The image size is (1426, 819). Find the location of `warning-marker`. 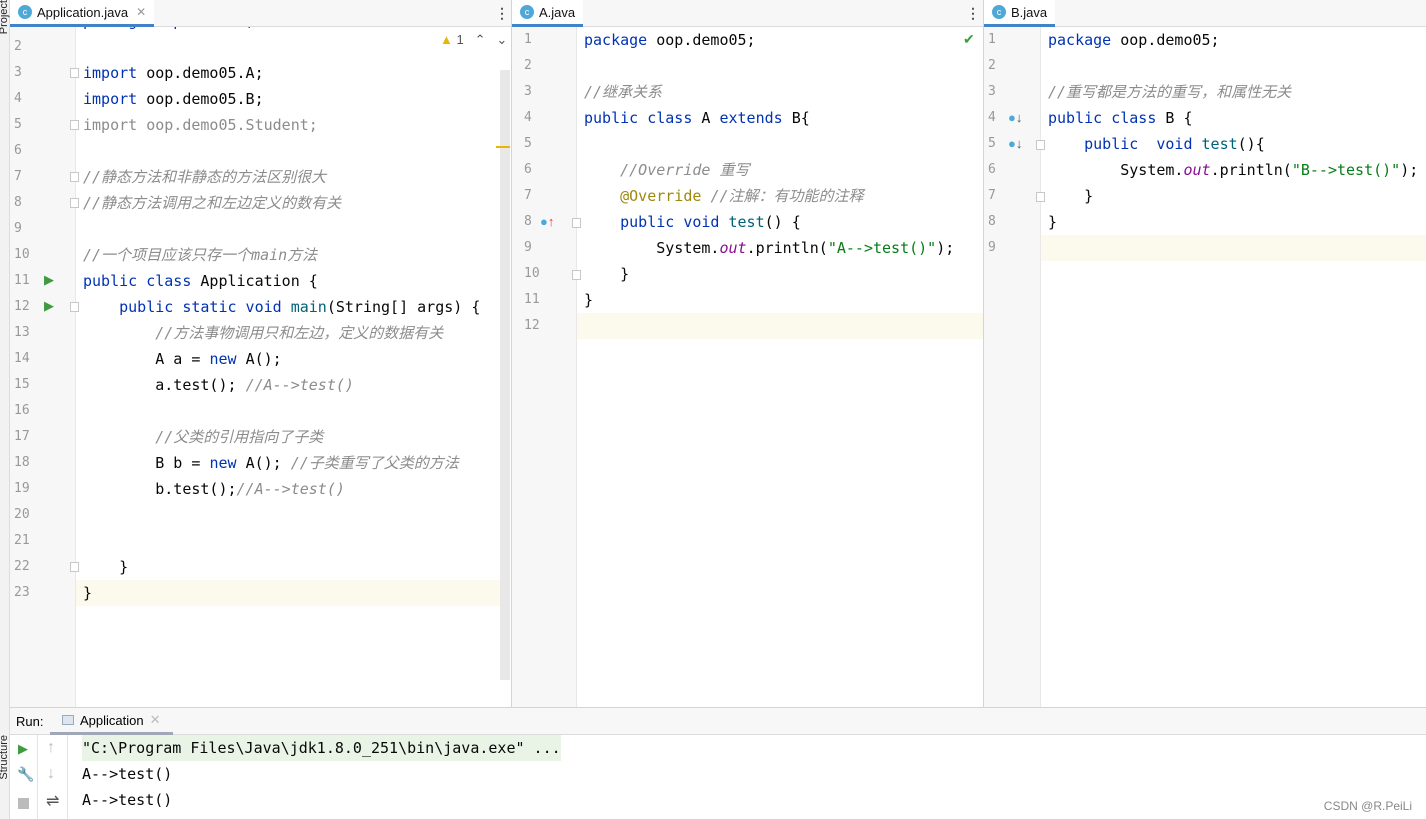

warning-marker is located at coordinates (503, 147).